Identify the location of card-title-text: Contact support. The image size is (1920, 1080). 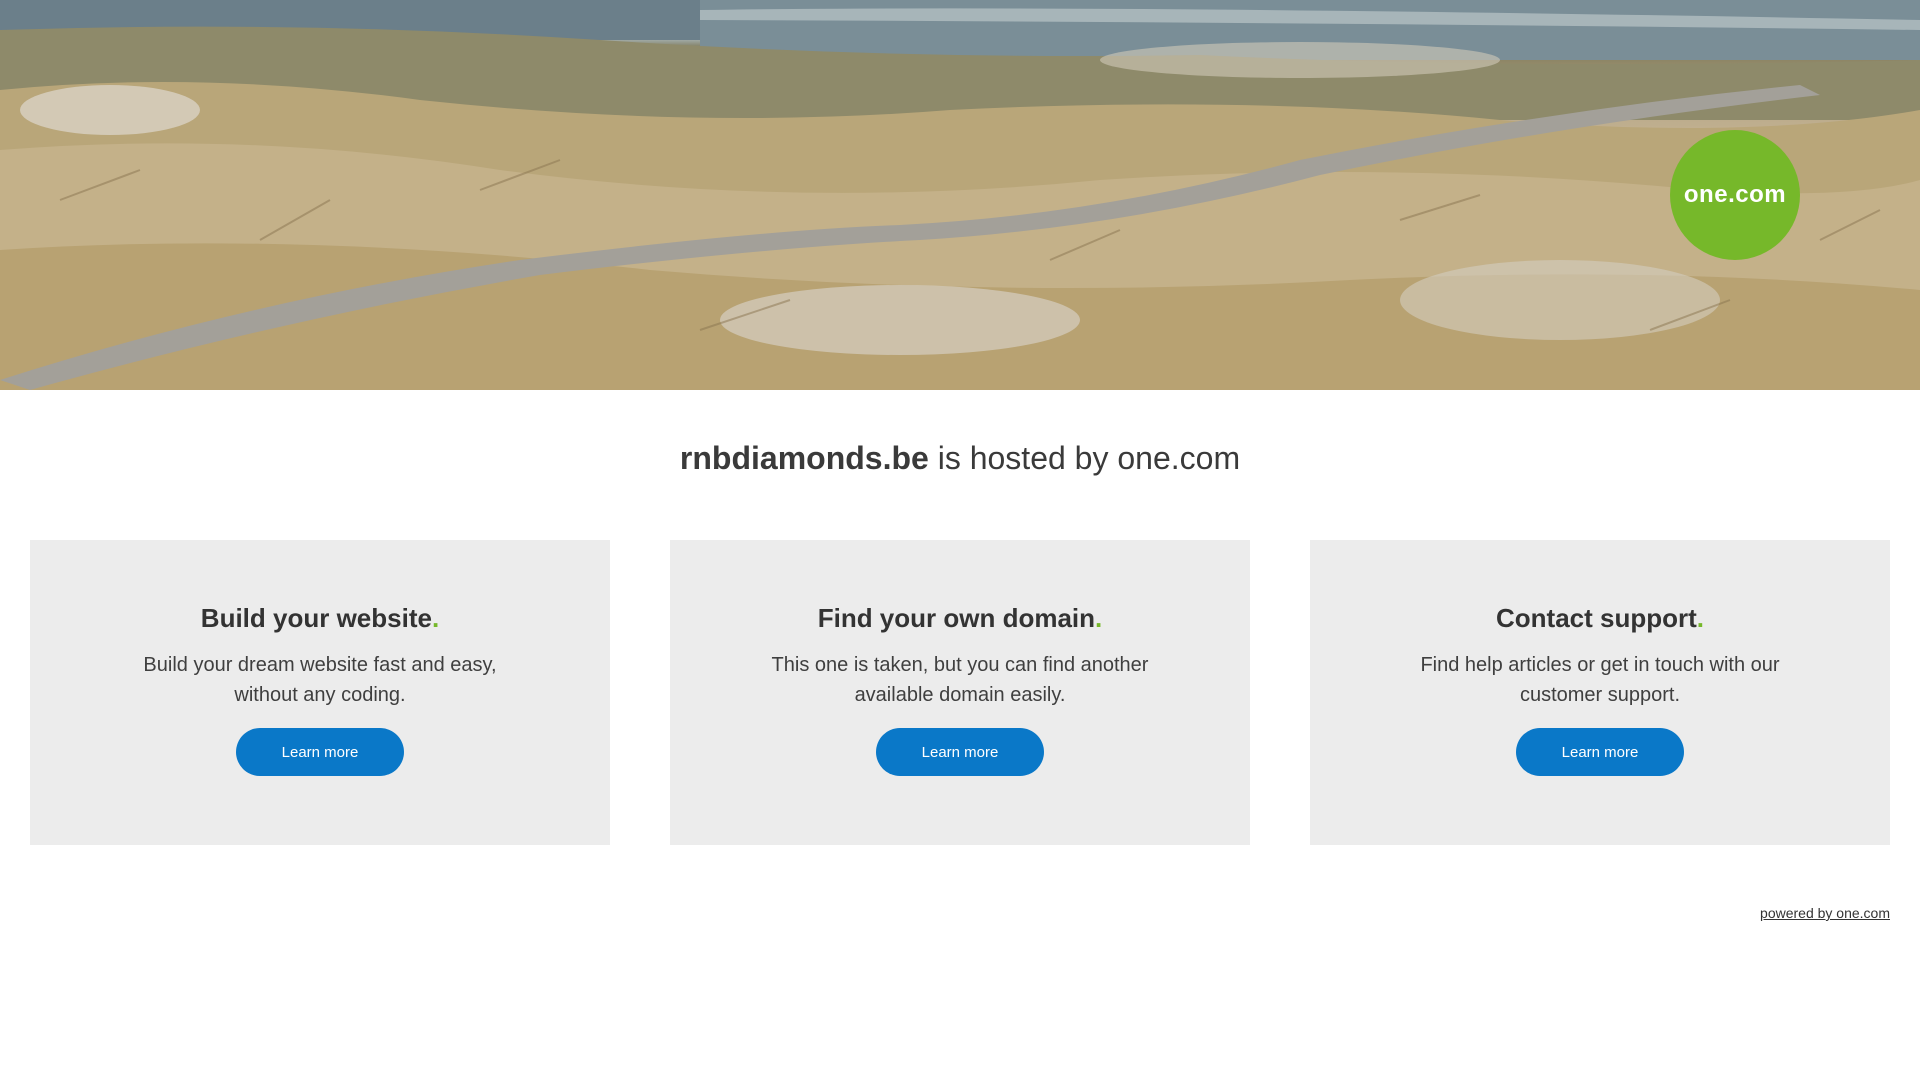
(1596, 618).